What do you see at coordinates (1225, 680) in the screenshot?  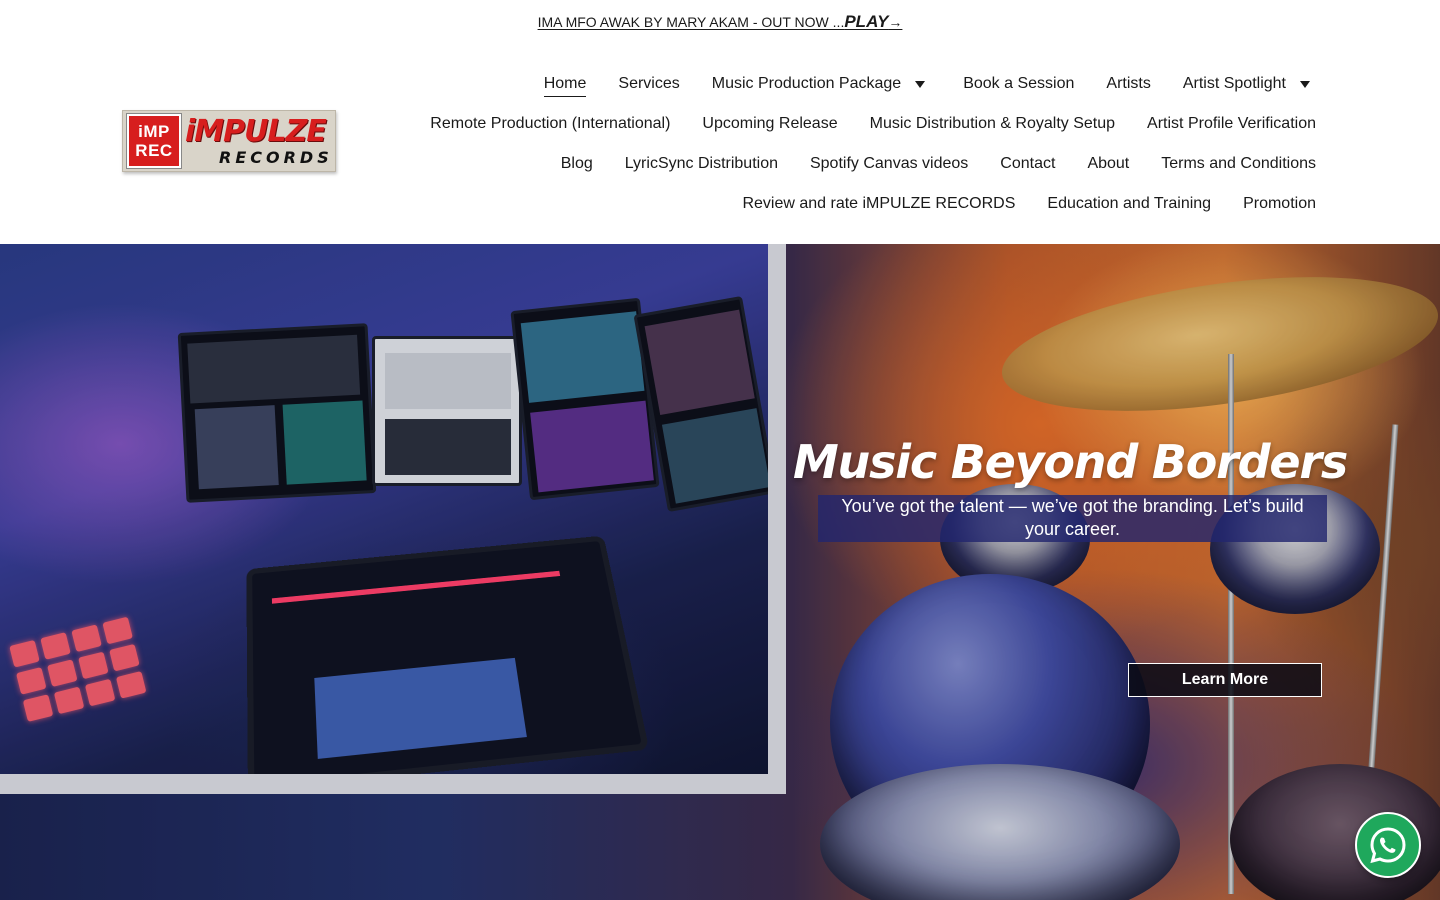 I see `learn-more-button: Learn More` at bounding box center [1225, 680].